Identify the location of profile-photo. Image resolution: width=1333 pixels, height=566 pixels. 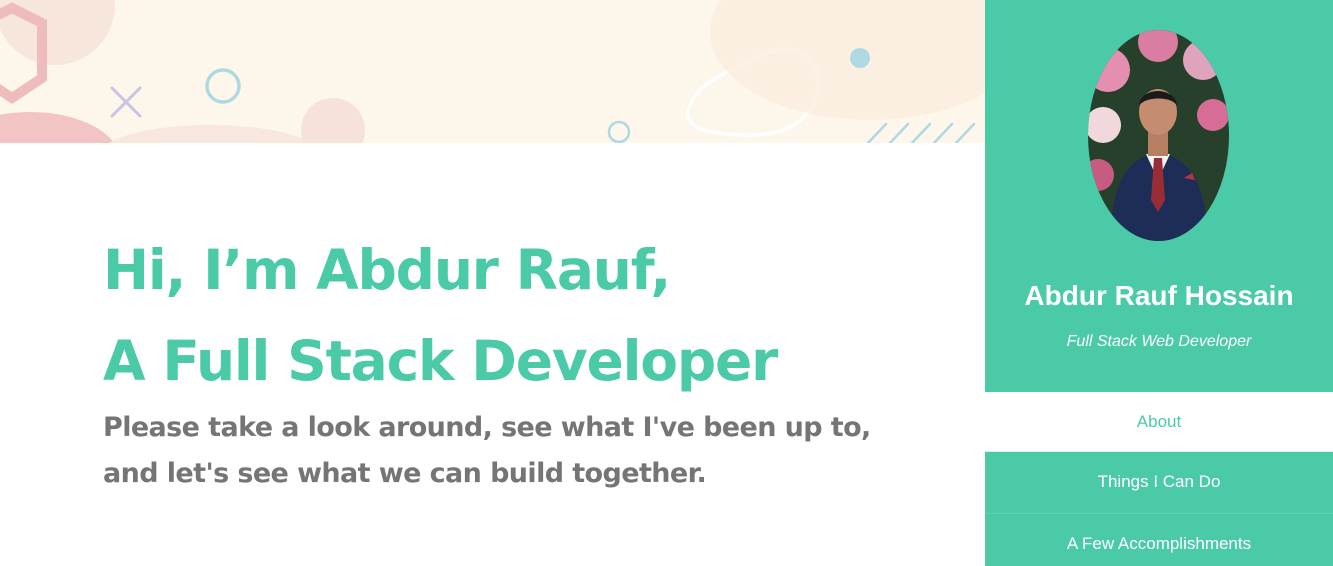
(1158, 135).